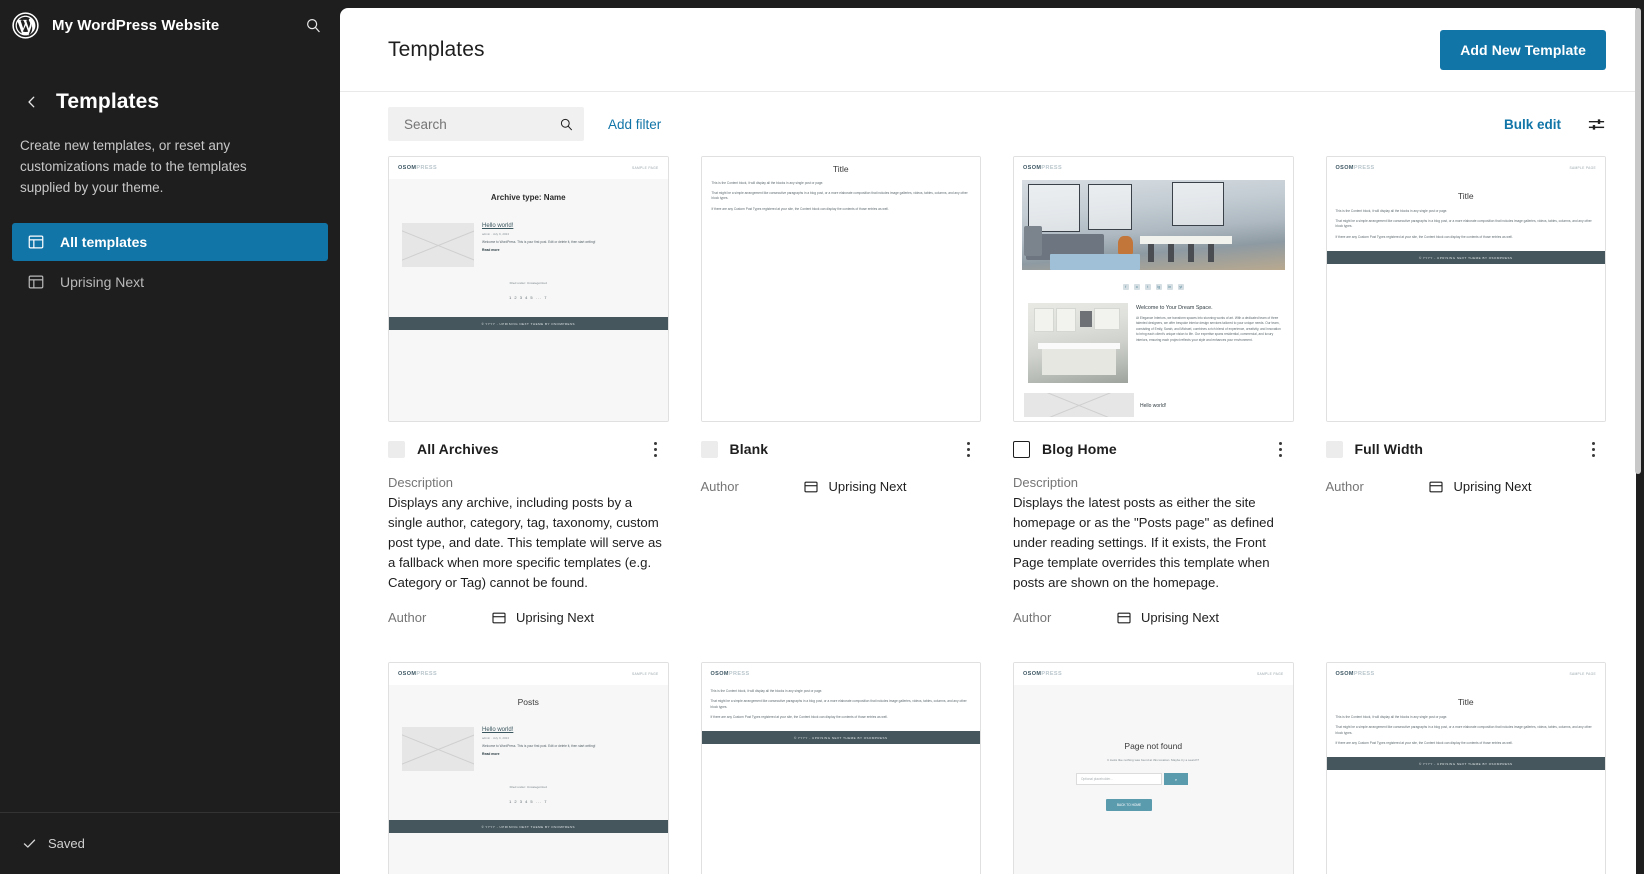 Image resolution: width=1644 pixels, height=874 pixels. Describe the element at coordinates (528, 283) in the screenshot. I see `preview-filed-under: Filed under: Uncategorized` at that location.